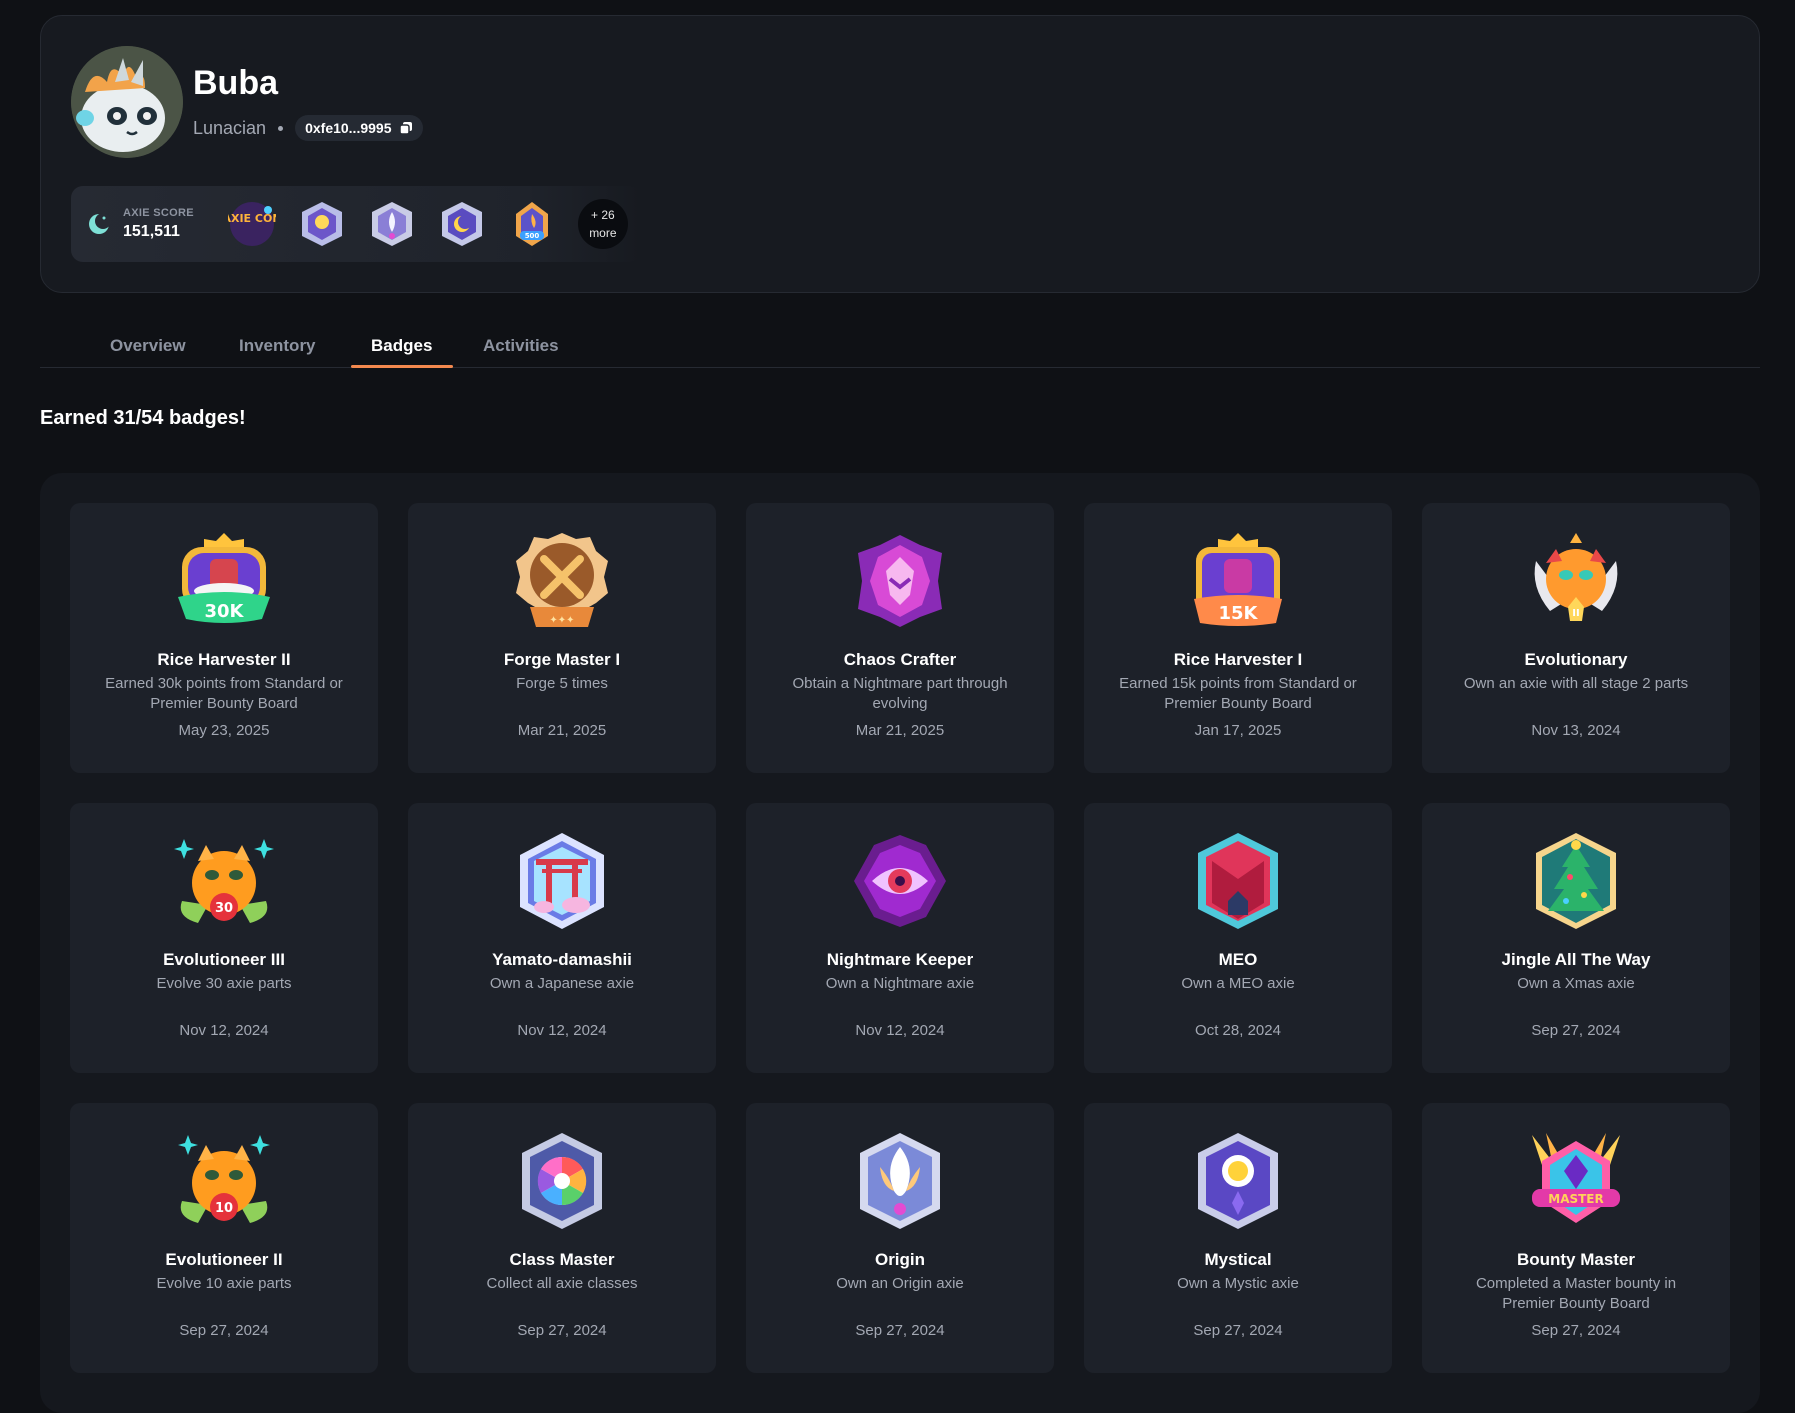 The width and height of the screenshot is (1795, 1413). I want to click on 10-text: 10, so click(224, 1208).